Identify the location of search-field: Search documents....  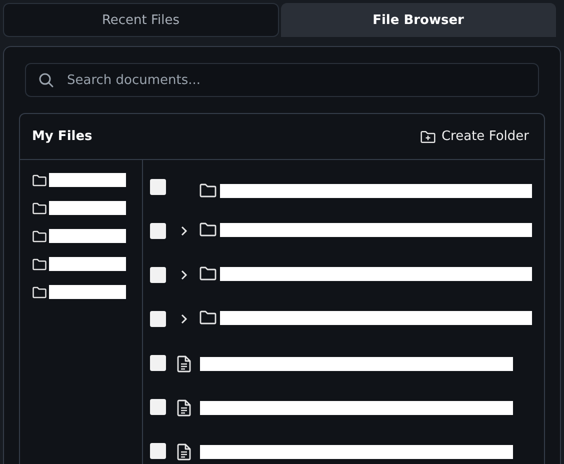
(282, 80).